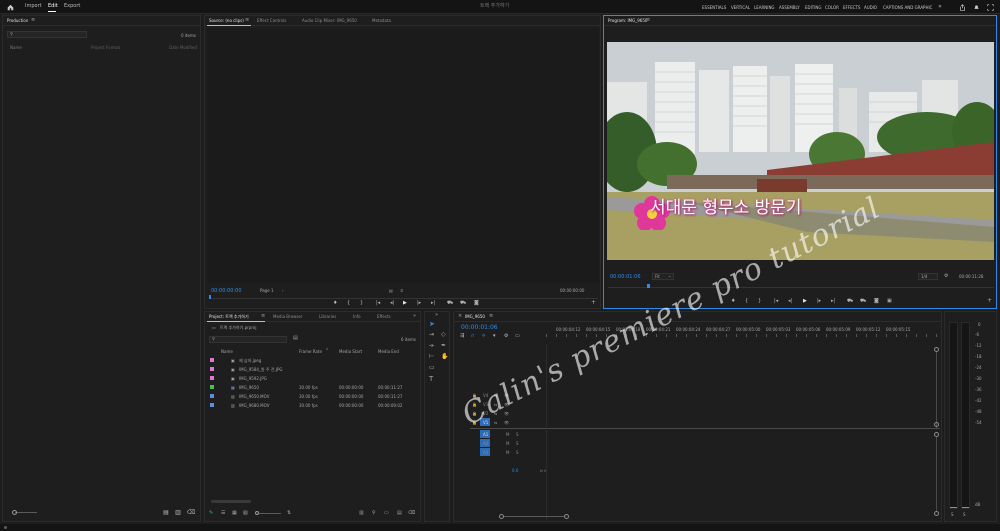 Image resolution: width=1000 pixels, height=531 pixels. Describe the element at coordinates (105, 47) in the screenshot. I see `production-col-format: Project Format` at that location.